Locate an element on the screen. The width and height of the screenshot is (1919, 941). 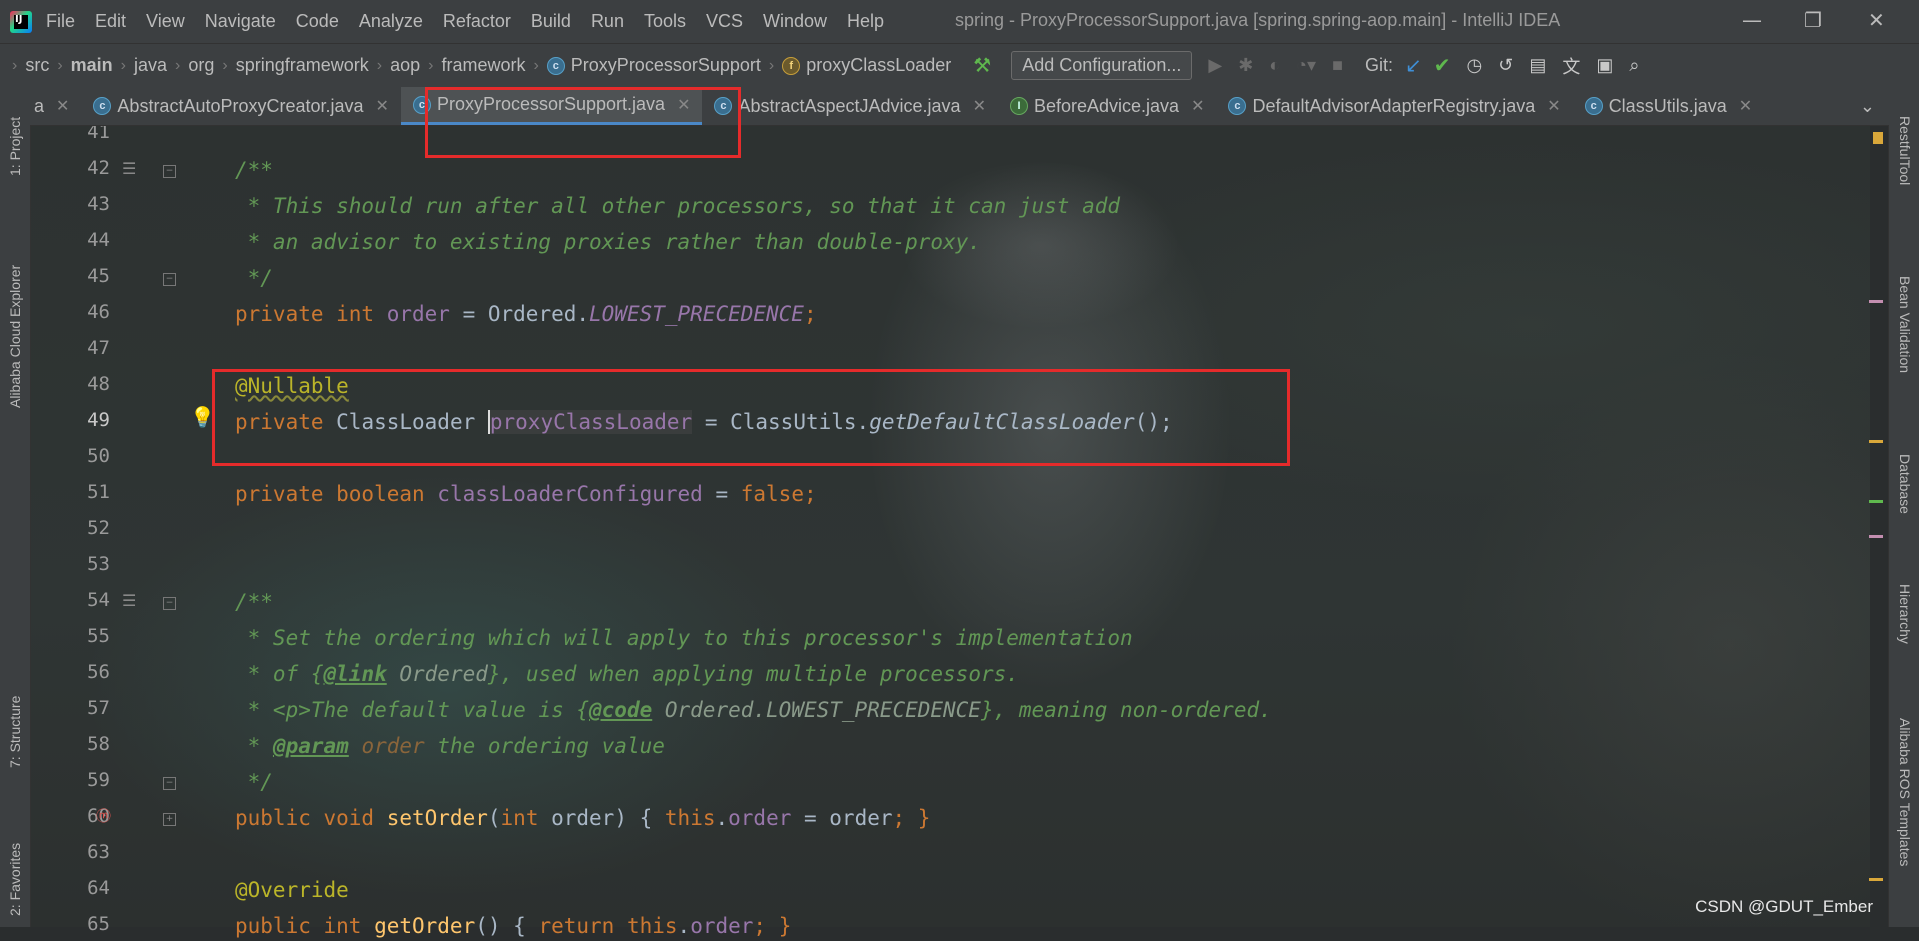
override-marker-icon: ⓜ is located at coordinates (103, 815).